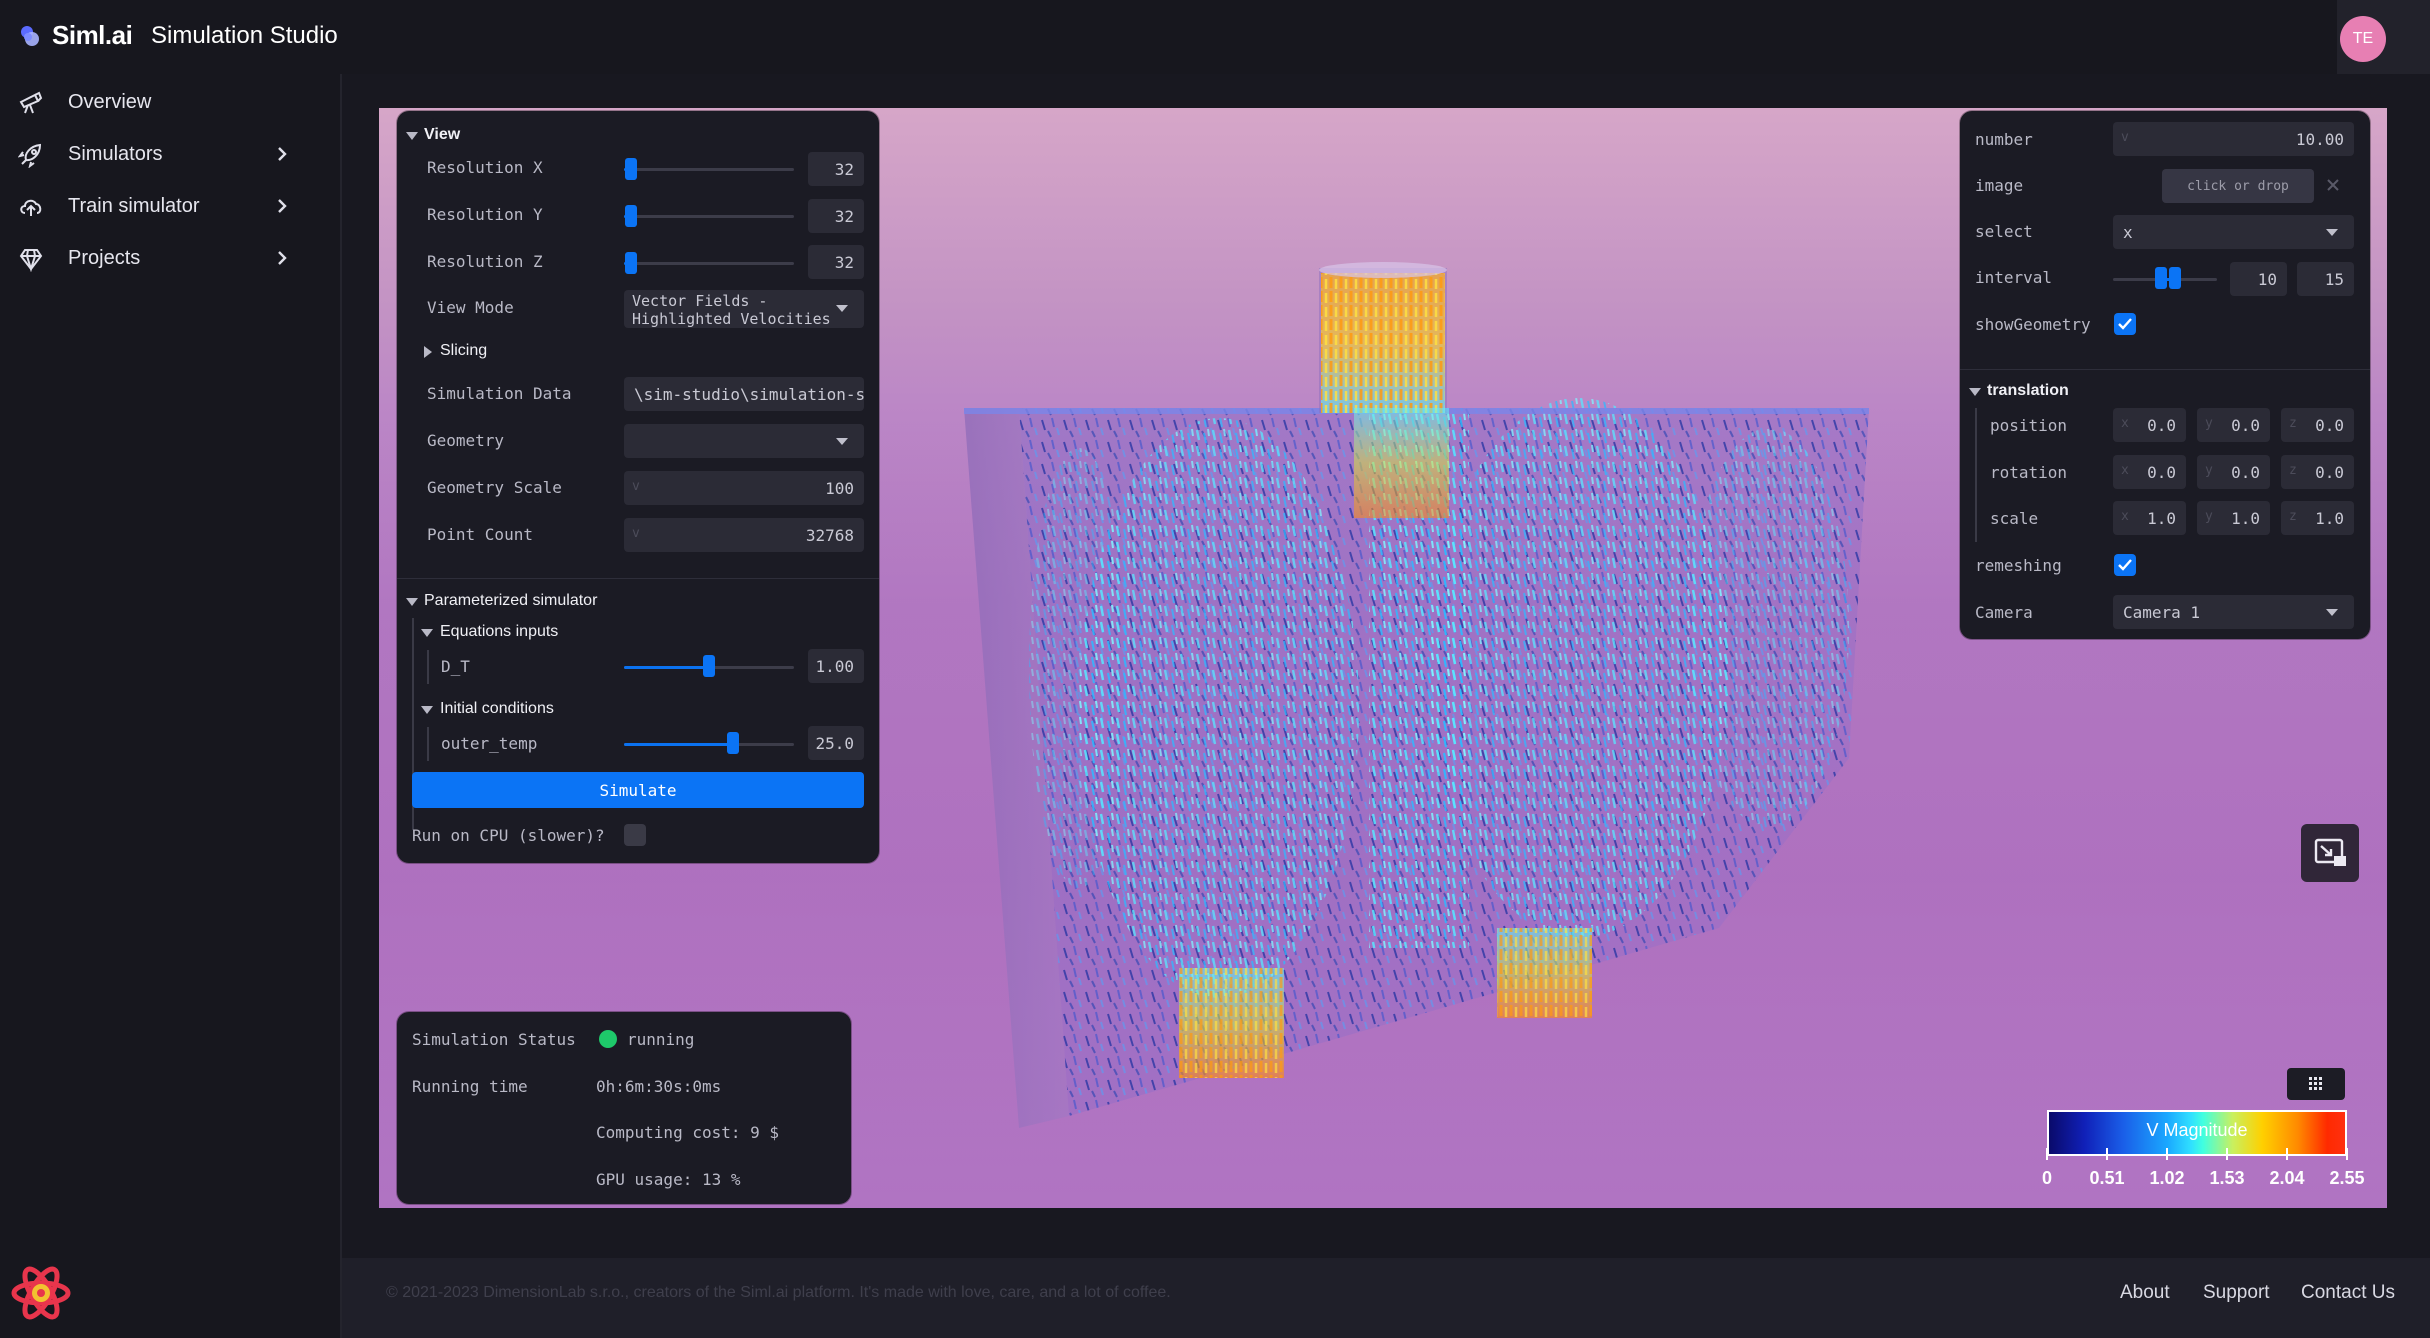  I want to click on scale-y-input: y 1.0, so click(2233, 518).